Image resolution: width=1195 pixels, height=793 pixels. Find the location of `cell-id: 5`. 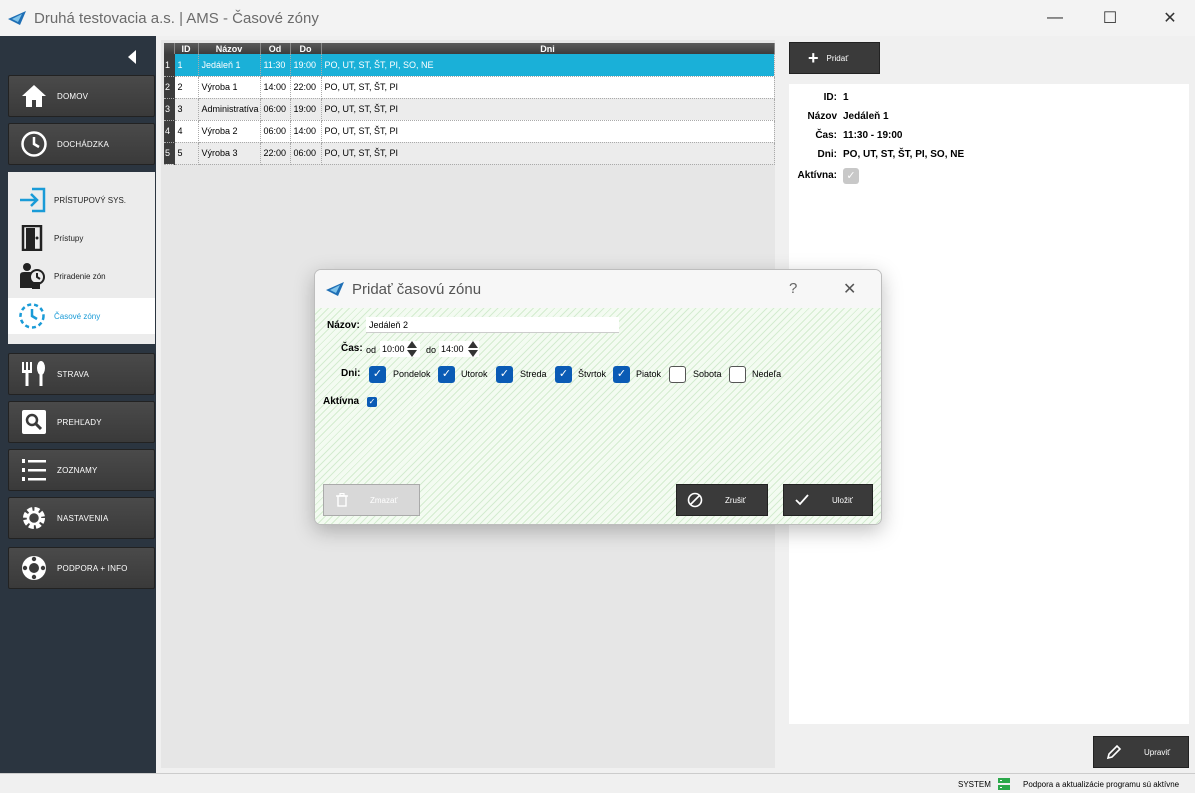

cell-id: 5 is located at coordinates (186, 153).